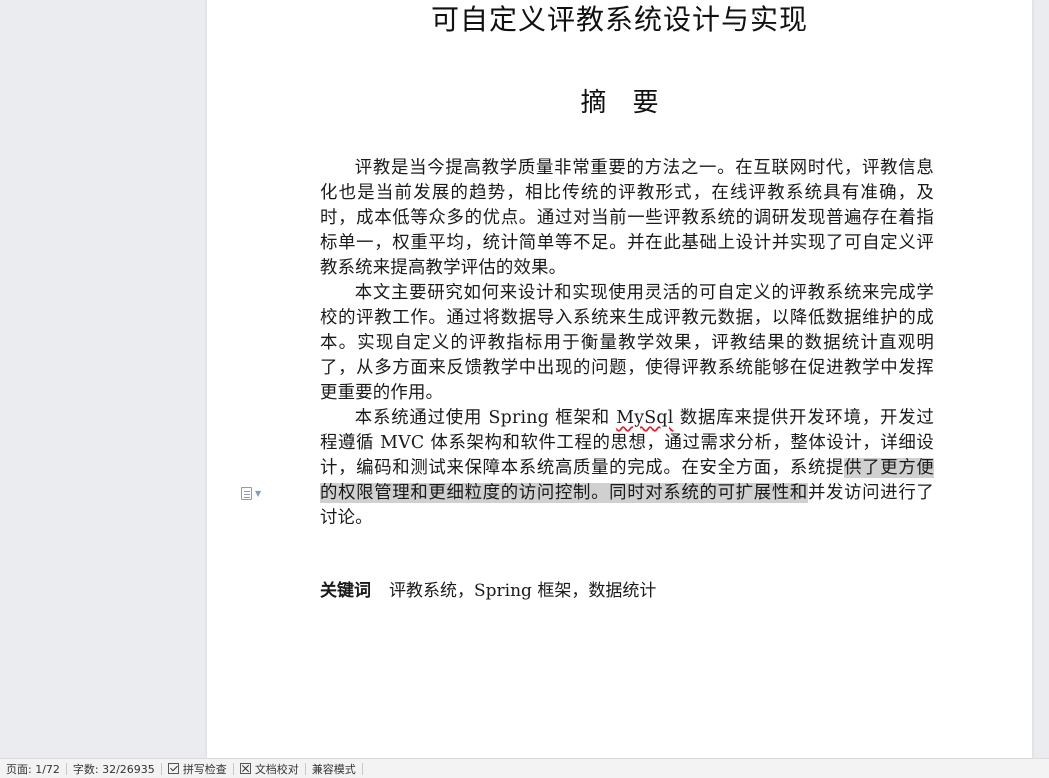  What do you see at coordinates (524, 768) in the screenshot?
I see `status-bar: 页面: 1/72 字数: 32/26935 拼写检查 文档校对 兼容模式` at bounding box center [524, 768].